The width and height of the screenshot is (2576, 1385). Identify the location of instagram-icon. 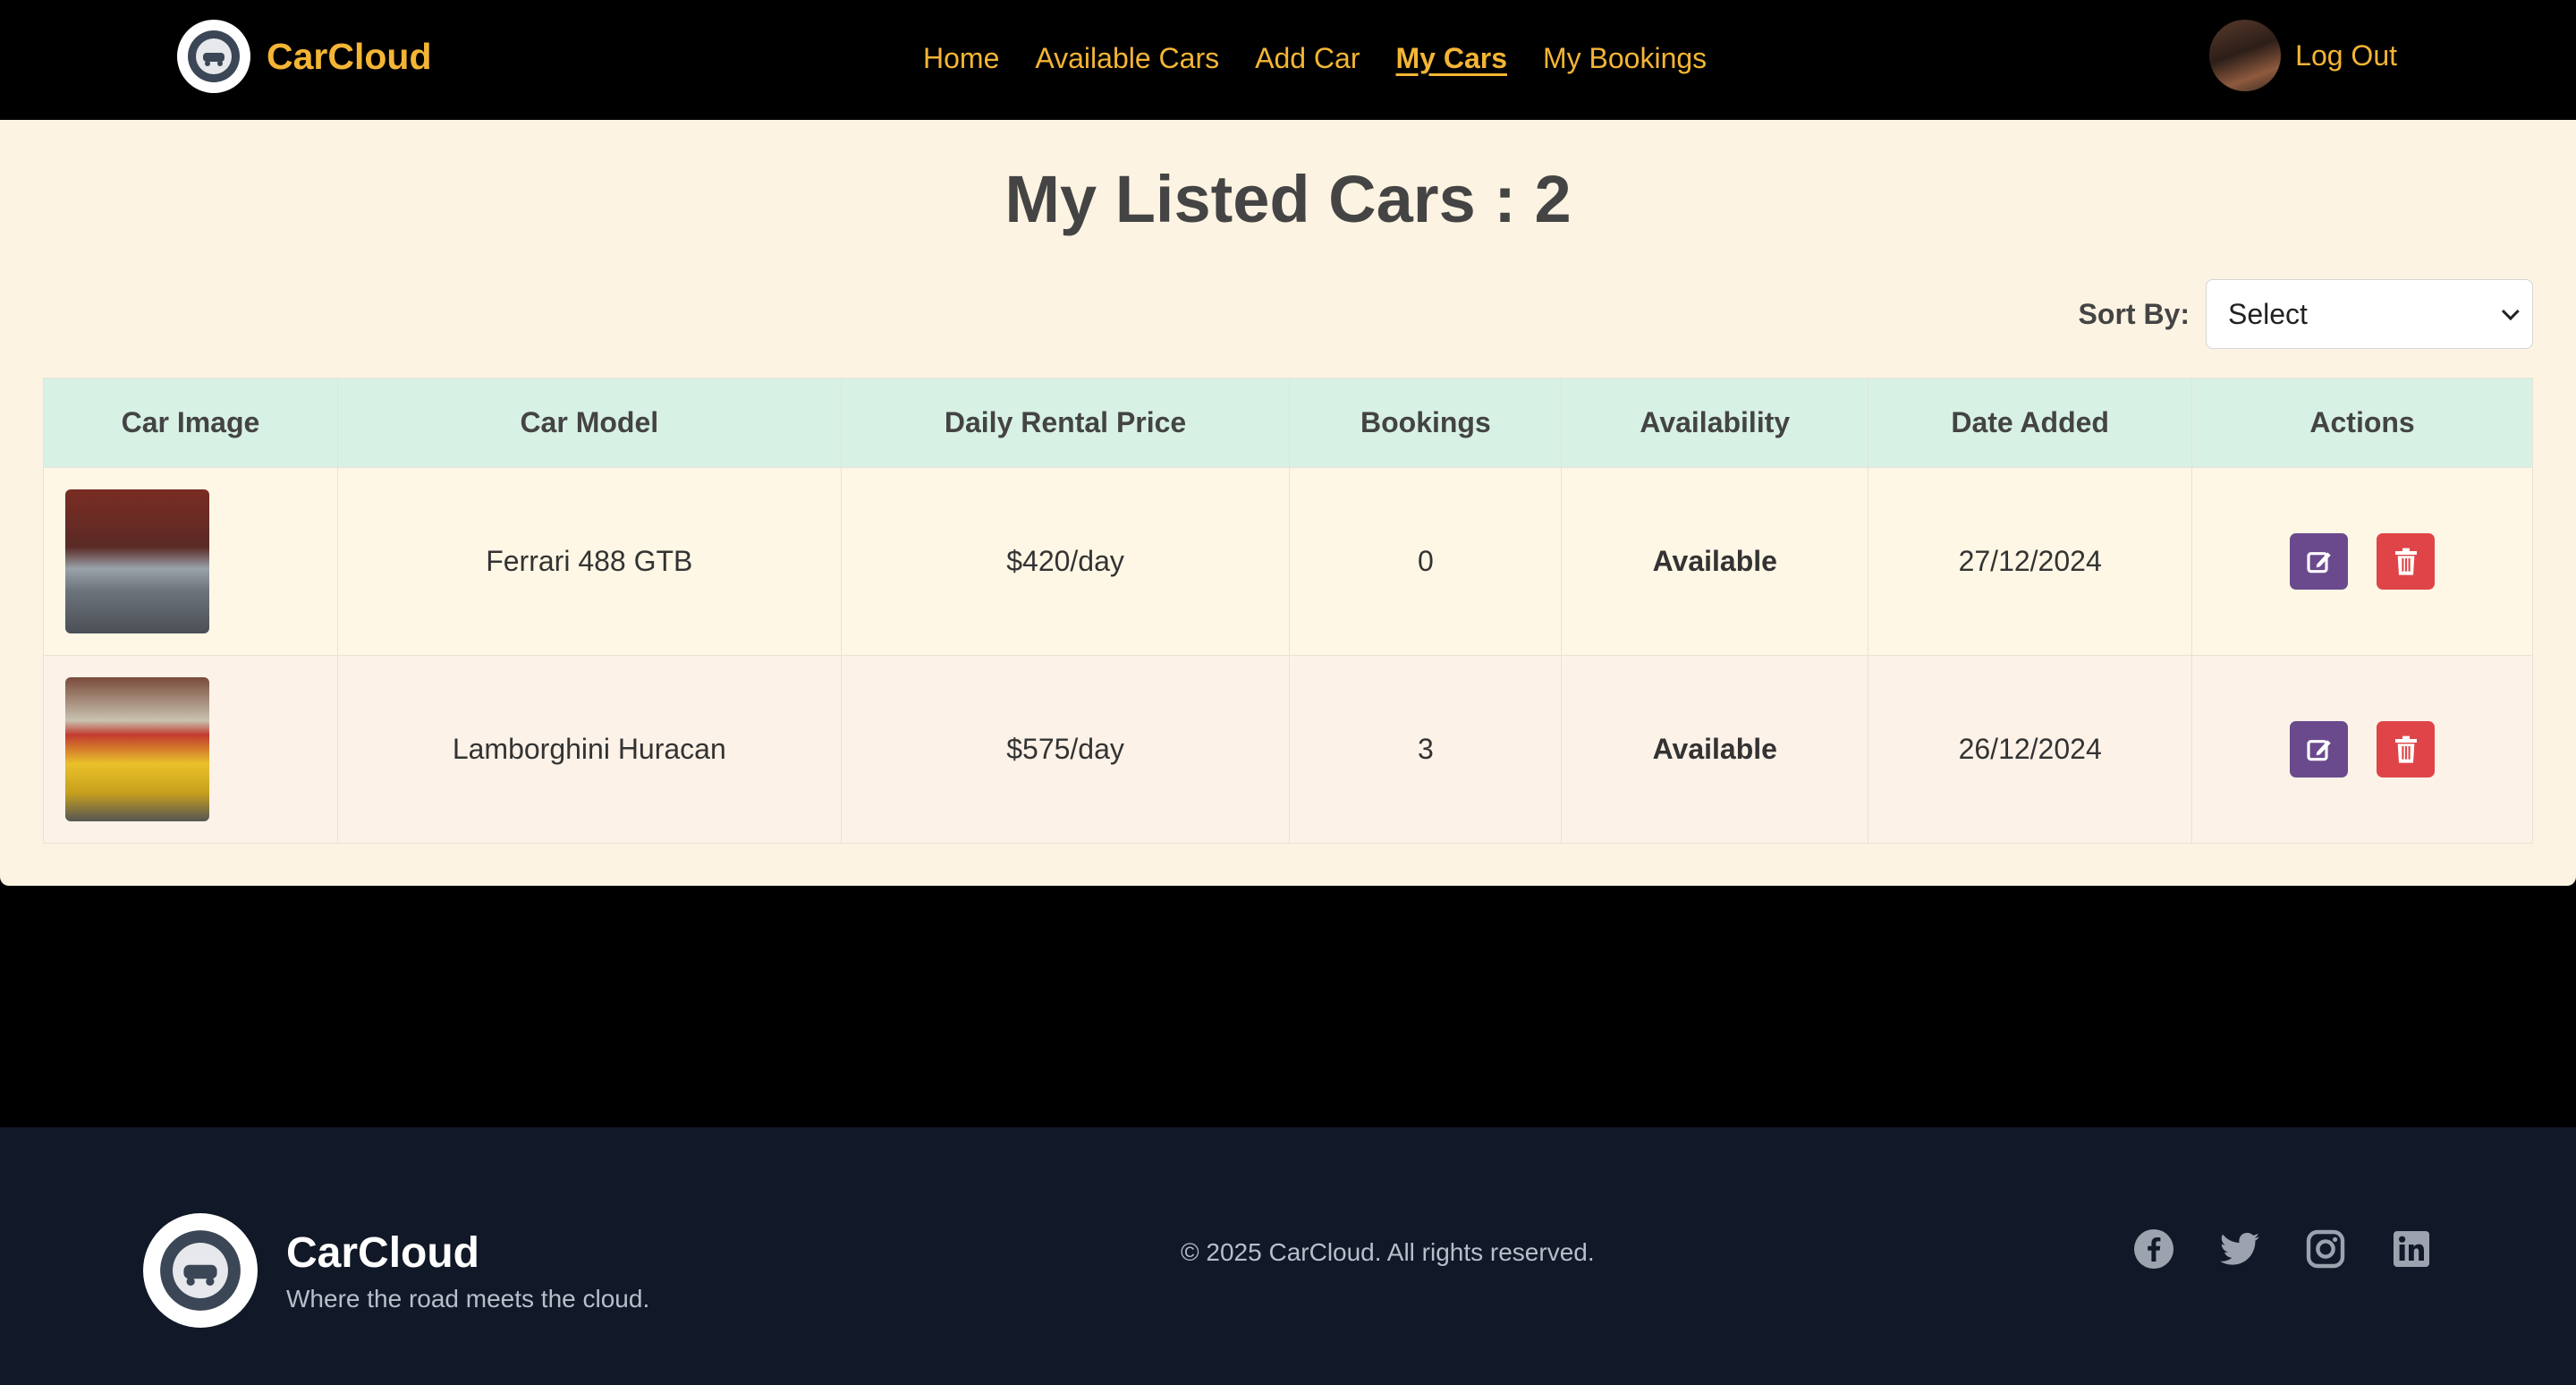
(2325, 1249).